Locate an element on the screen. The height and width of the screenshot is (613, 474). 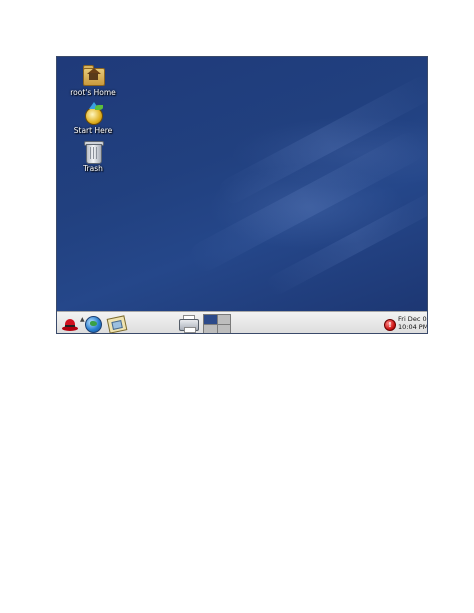
bottom-panel: ▲ ! Fri Dec 07 10:04 PM is located at coordinates (242, 322).